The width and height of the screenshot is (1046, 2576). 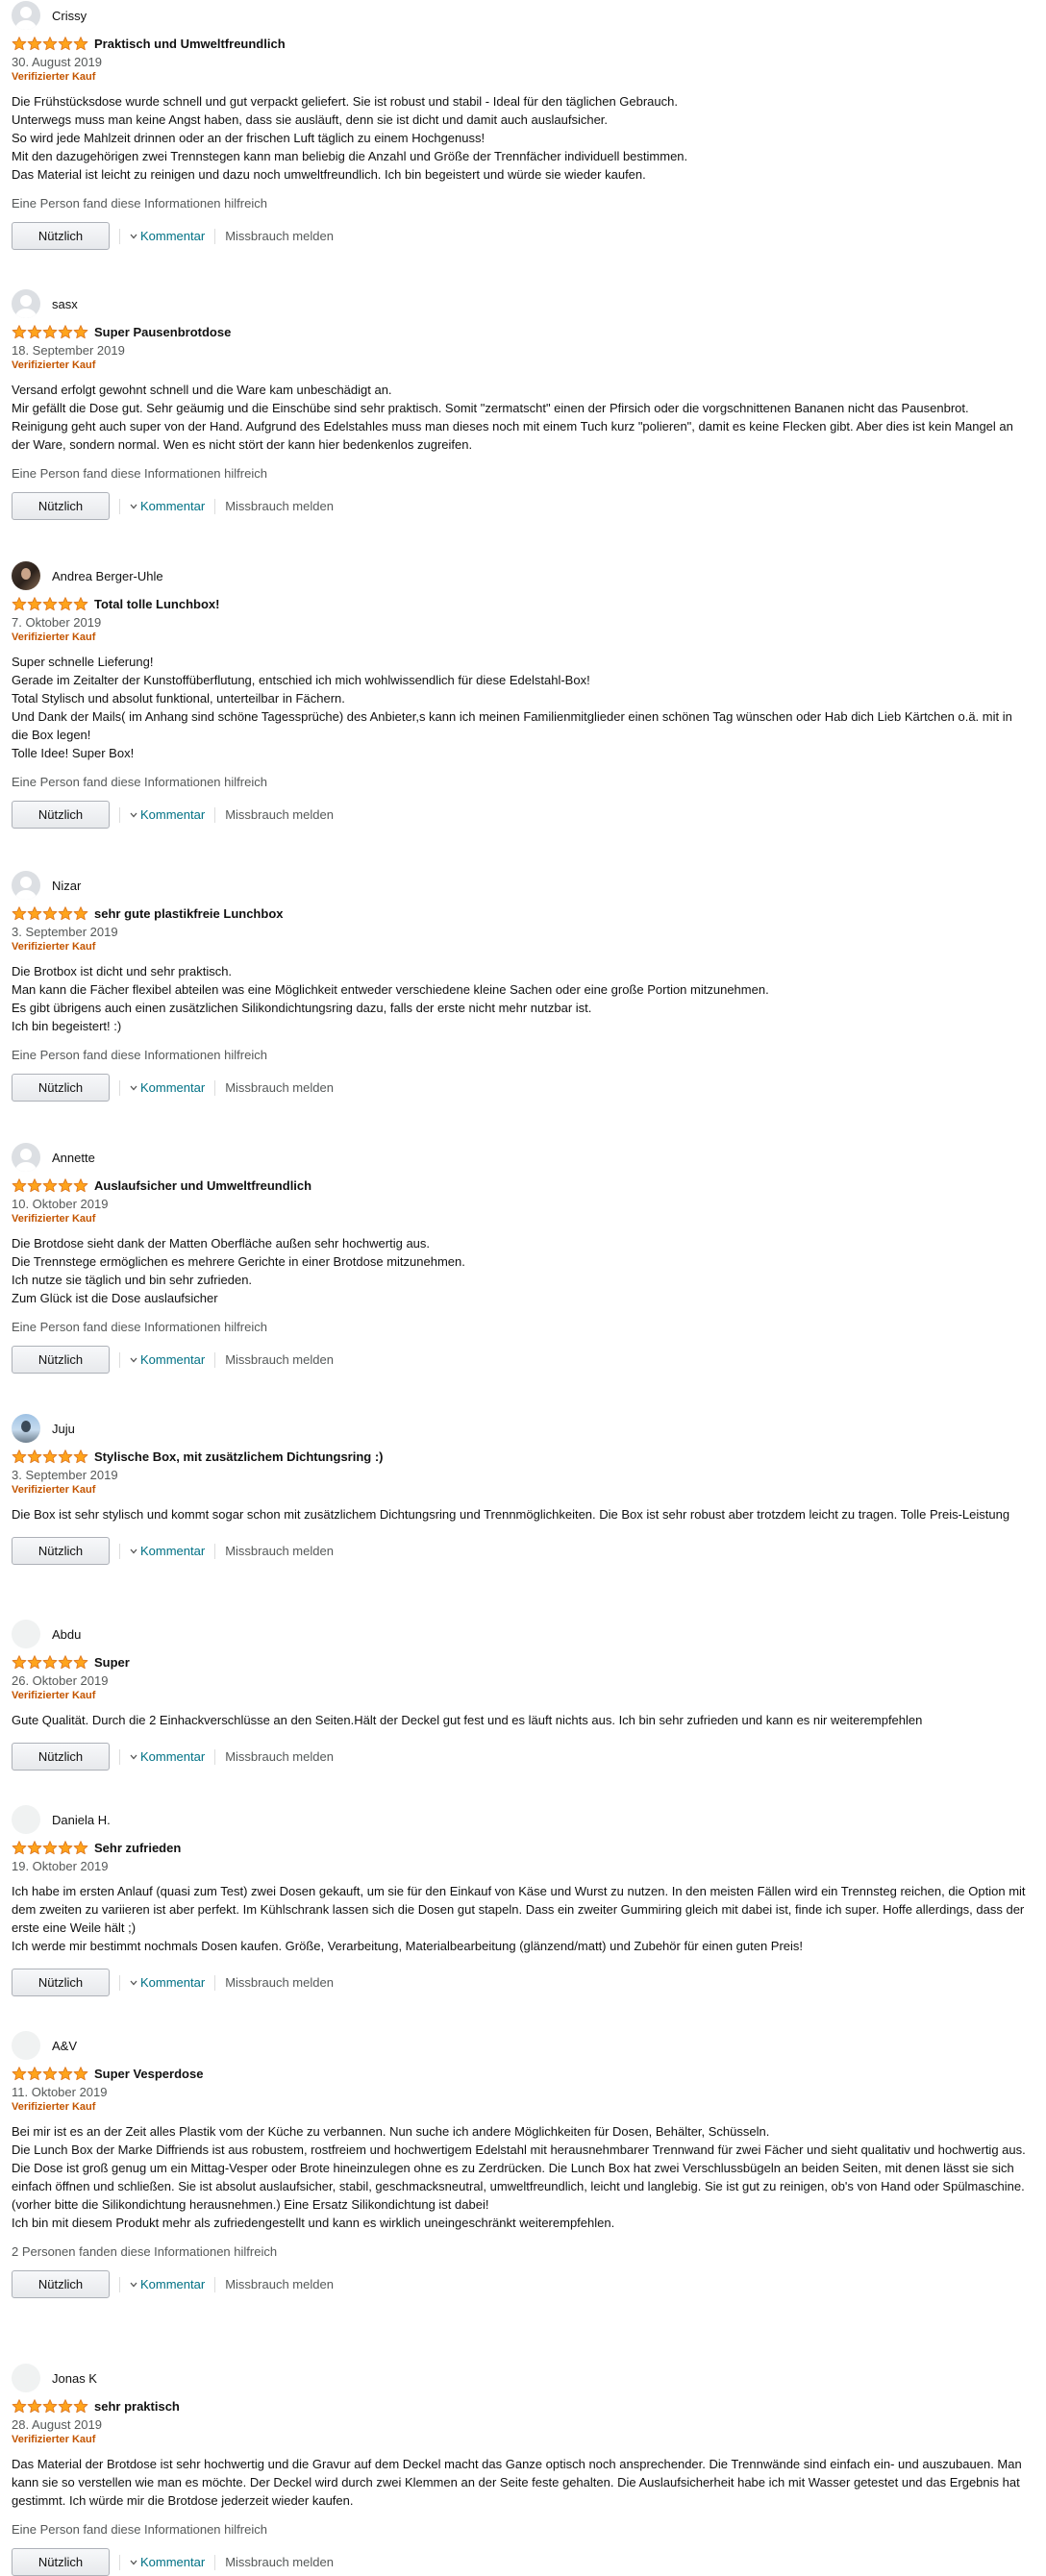 What do you see at coordinates (522, 303) in the screenshot?
I see `reviewer-profile: sasx` at bounding box center [522, 303].